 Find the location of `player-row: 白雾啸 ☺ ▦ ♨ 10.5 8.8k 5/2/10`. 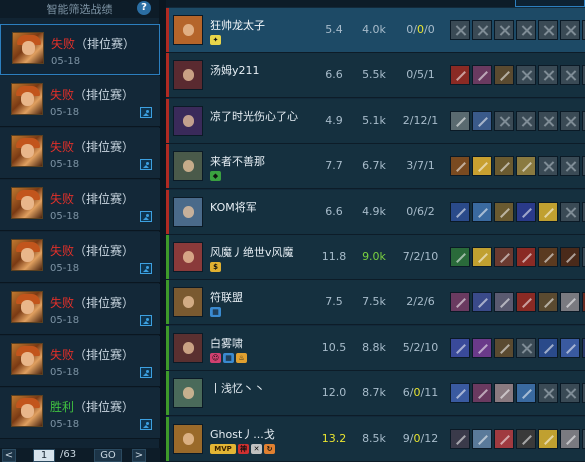

player-row: 白雾啸 ☺ ▦ ♨ 10.5 8.8k 5/2/10 is located at coordinates (375, 348).